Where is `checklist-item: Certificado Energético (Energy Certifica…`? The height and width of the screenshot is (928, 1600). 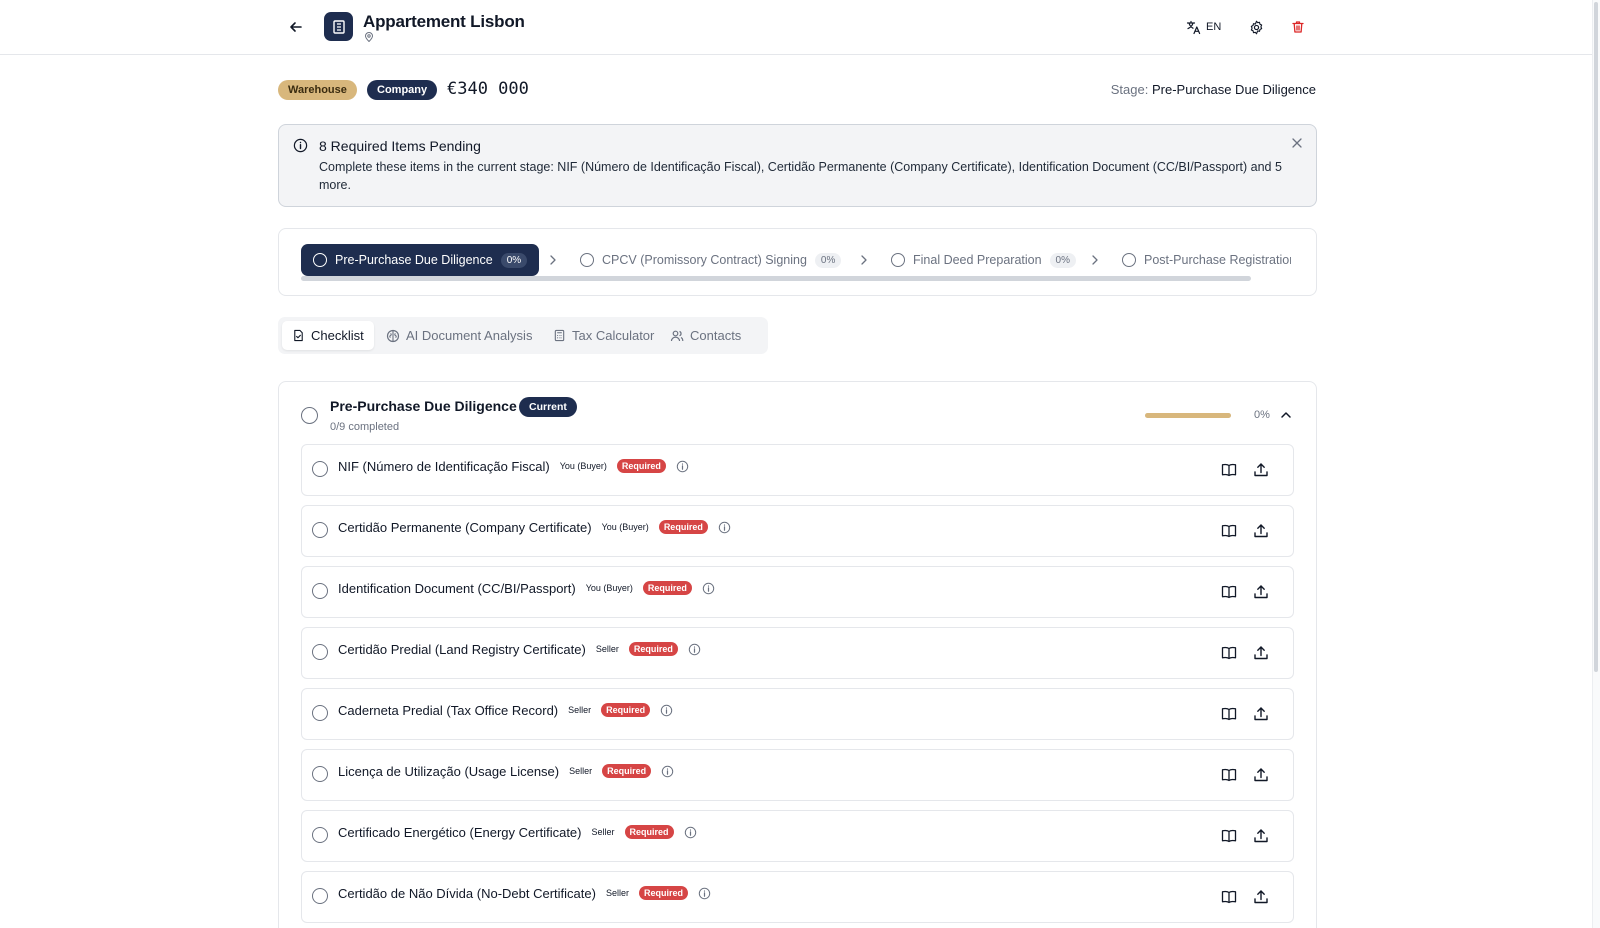 checklist-item: Certificado Energético (Energy Certifica… is located at coordinates (797, 836).